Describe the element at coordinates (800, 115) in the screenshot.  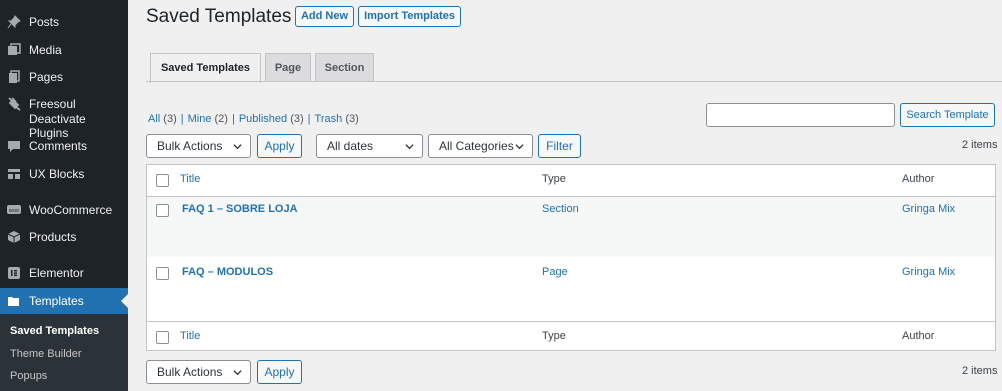
I see `search-input` at that location.